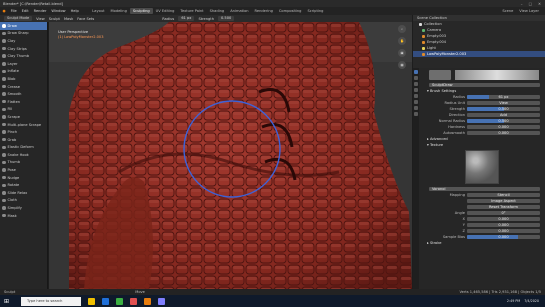 The height and width of the screenshot is (307, 545). I want to click on tool-pinch: Pinch, so click(23, 132).